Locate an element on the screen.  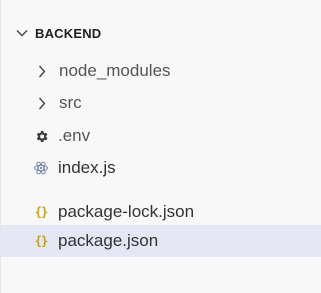
react-atom-icon is located at coordinates (41, 168).